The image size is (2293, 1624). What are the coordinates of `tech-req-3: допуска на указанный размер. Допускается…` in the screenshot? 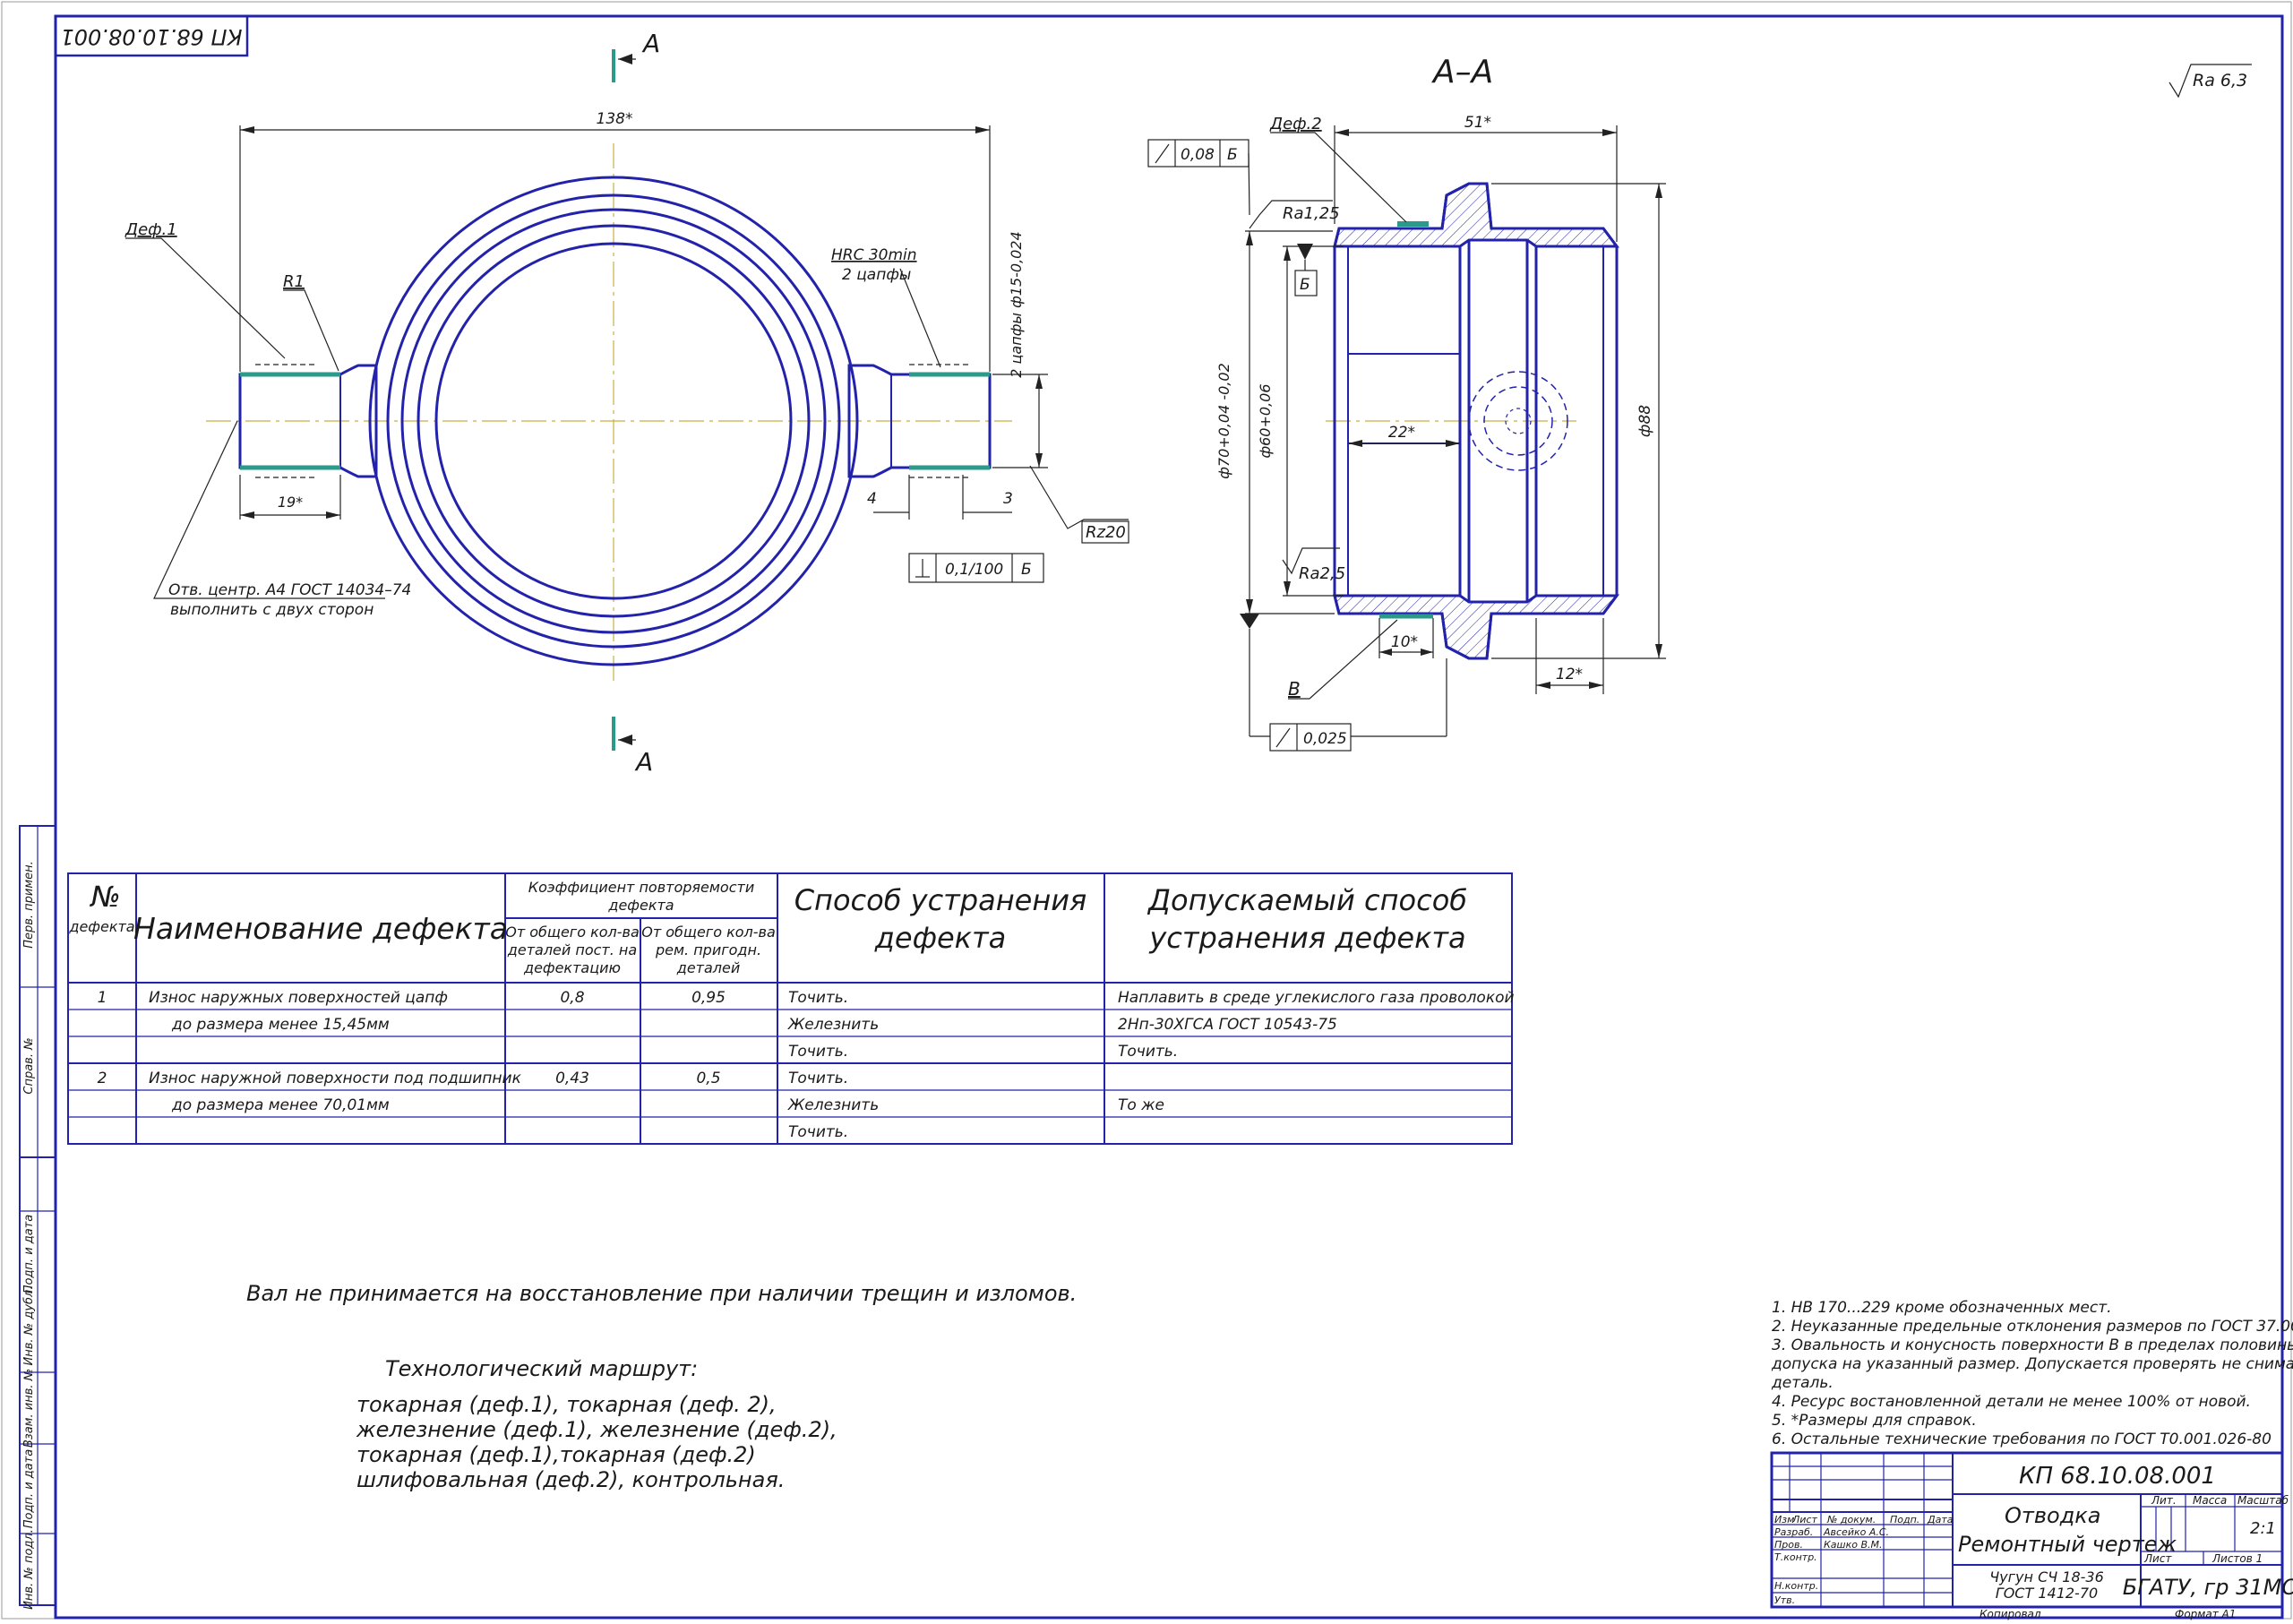 It's located at (2032, 1364).